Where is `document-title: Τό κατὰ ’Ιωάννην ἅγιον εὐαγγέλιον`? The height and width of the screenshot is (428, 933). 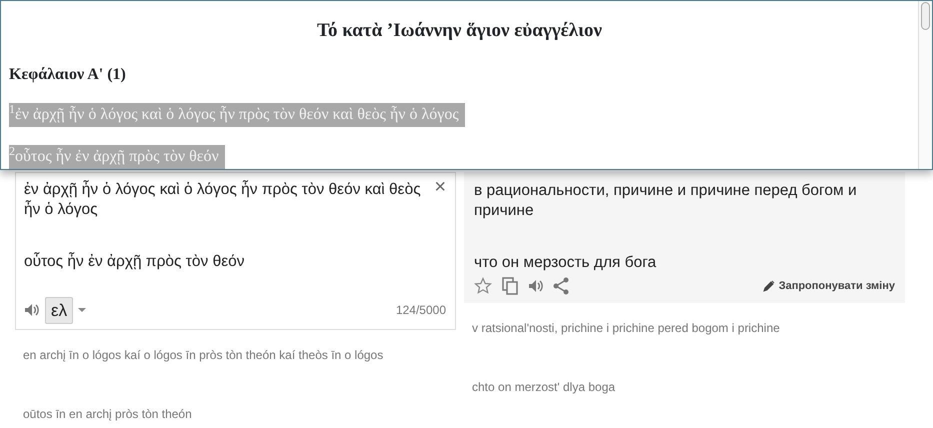 document-title: Τό κατὰ ’Ιωάννην ἅγιον εὐαγγέλιον is located at coordinates (459, 31).